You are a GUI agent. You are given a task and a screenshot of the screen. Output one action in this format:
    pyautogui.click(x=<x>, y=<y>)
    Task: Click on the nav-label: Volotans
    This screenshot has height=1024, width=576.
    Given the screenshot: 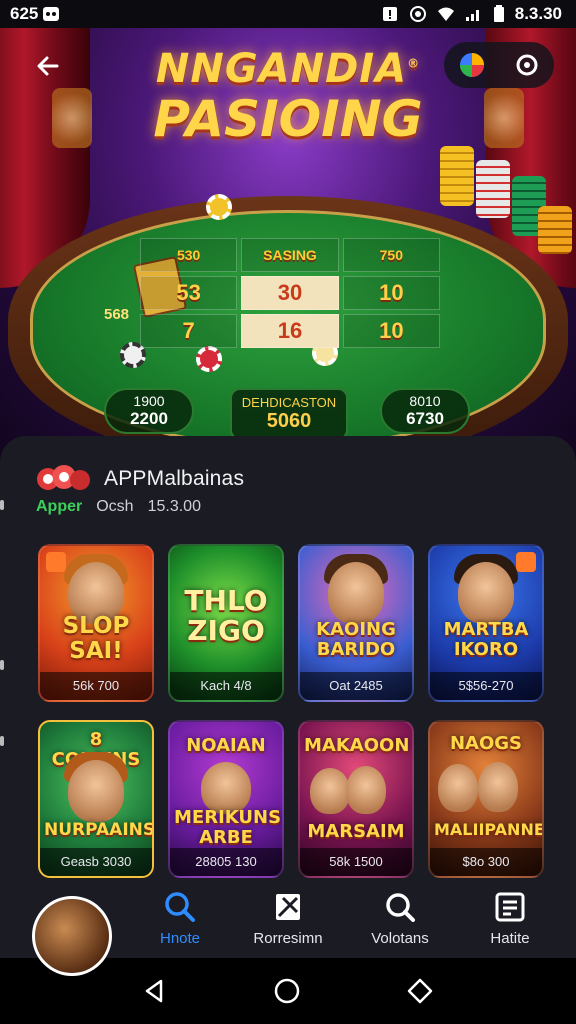 What is the action you would take?
    pyautogui.click(x=400, y=938)
    